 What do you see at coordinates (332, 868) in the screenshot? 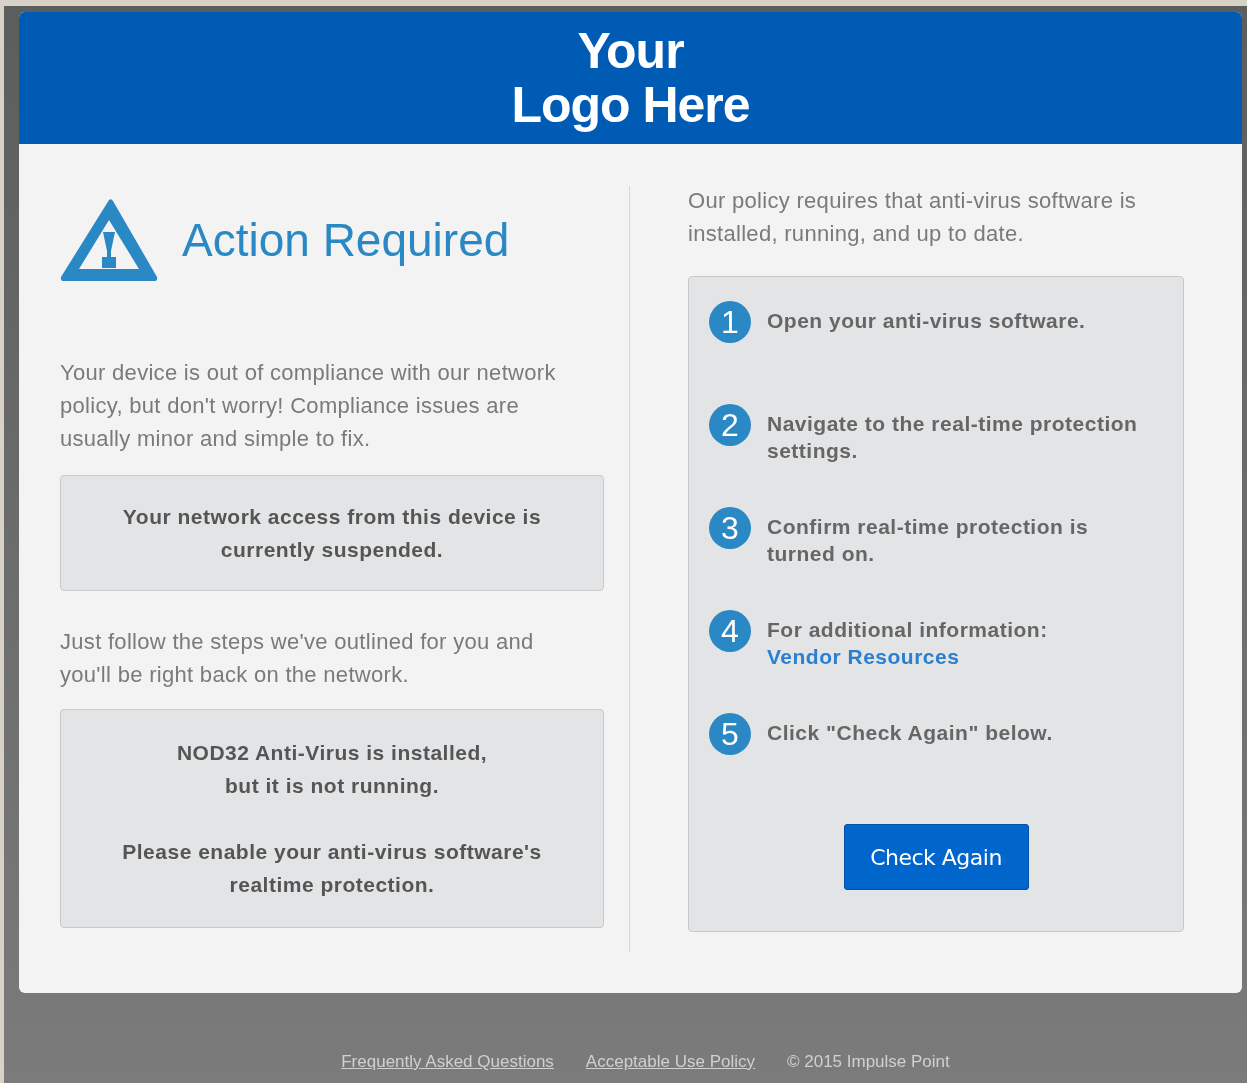
I see `status-text: Please enable your anti-virus software's realtime protection.` at bounding box center [332, 868].